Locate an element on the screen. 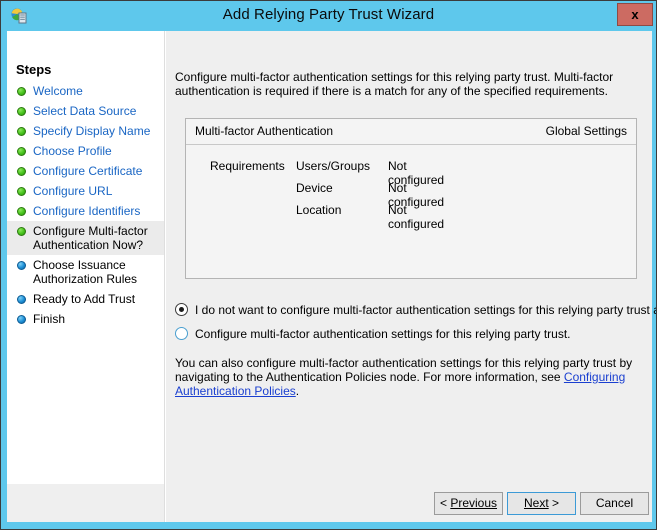  sidebar-item-label: Select Data Source is located at coordinates (85, 111).